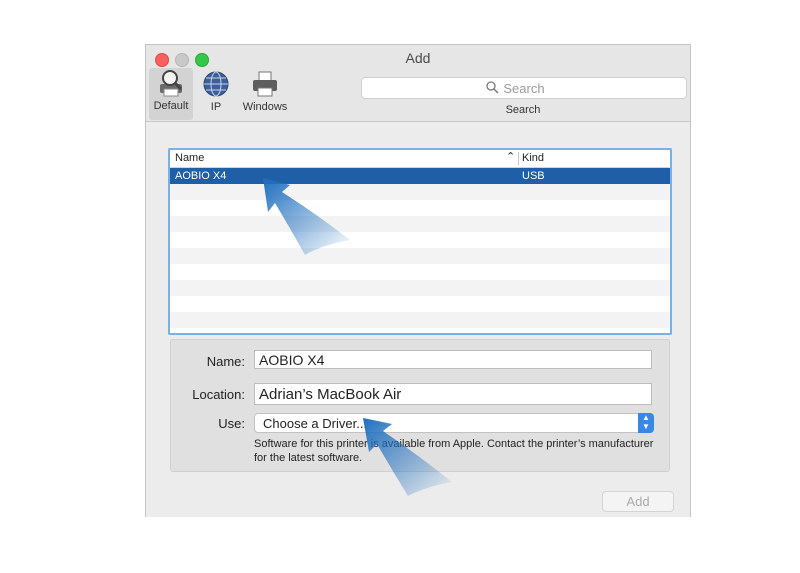 This screenshot has height=573, width=800. What do you see at coordinates (453, 394) in the screenshot?
I see `location-field: Adrian’s MacBook Air` at bounding box center [453, 394].